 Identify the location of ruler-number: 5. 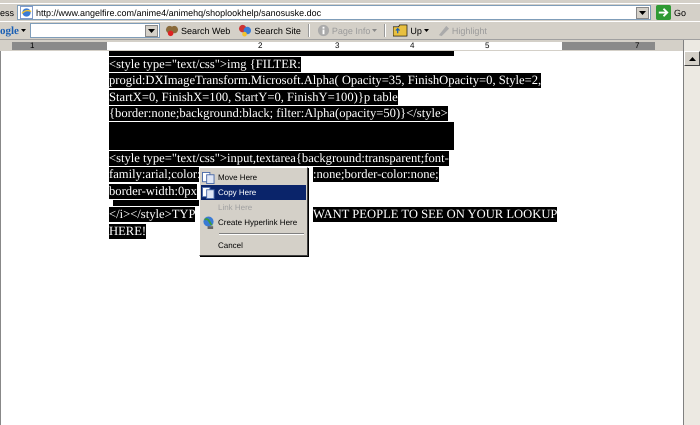
(487, 46).